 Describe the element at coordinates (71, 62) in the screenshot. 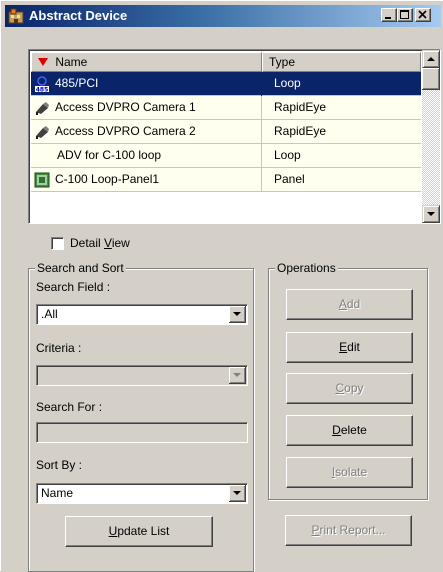

I see `column-header-name-label: Name` at that location.